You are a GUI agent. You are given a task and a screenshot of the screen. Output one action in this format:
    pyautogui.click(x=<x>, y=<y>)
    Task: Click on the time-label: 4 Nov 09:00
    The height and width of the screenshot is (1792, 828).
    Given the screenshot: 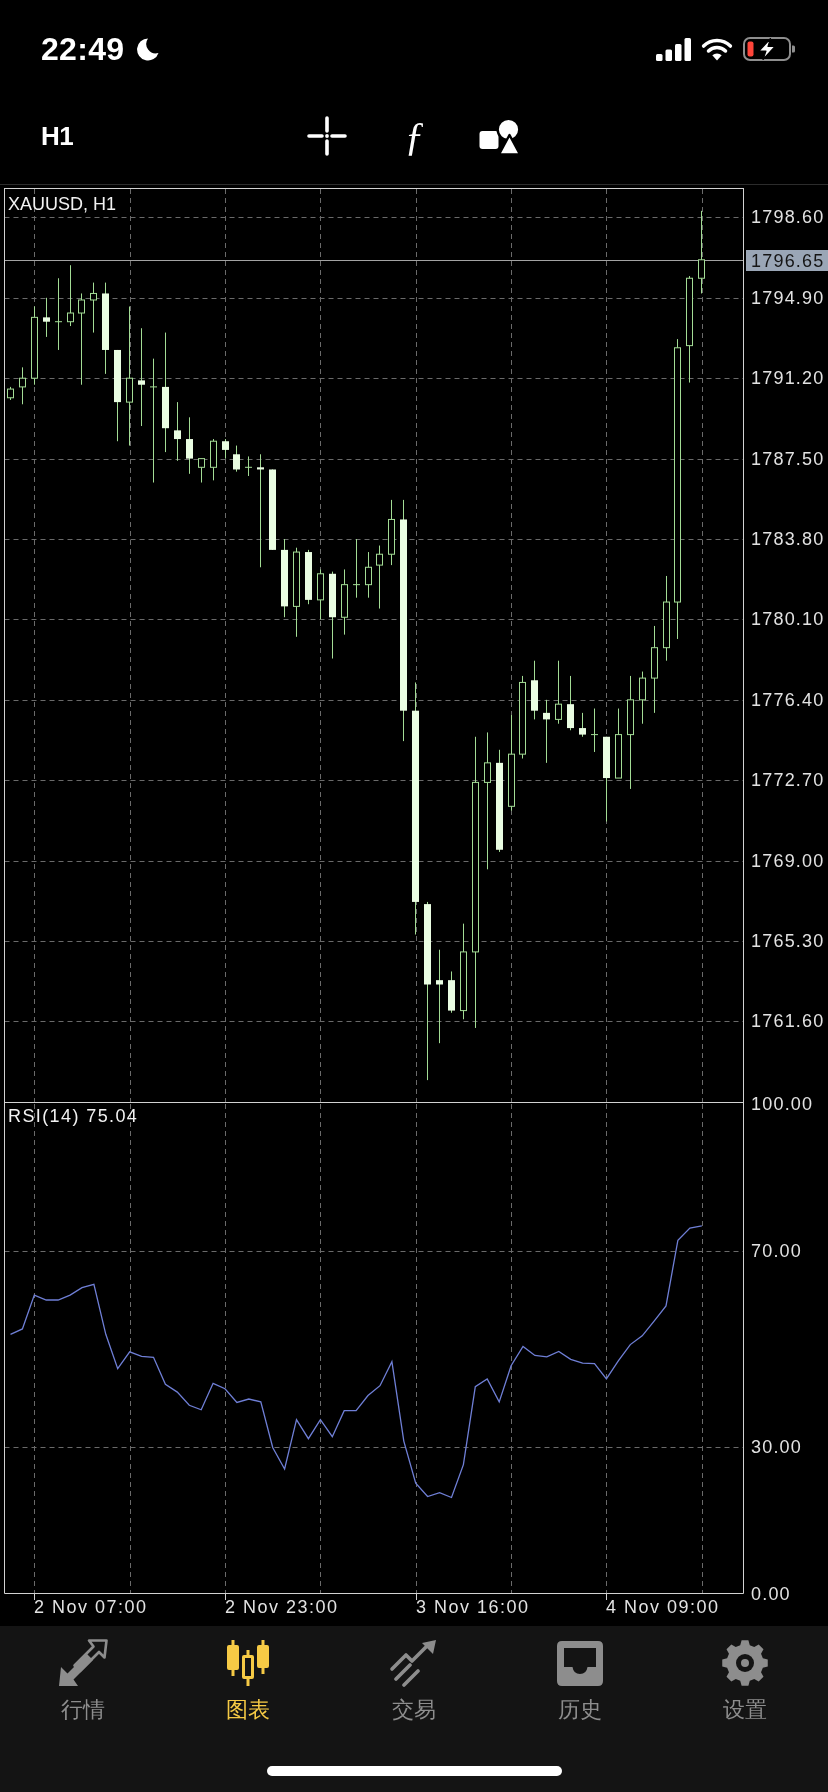 What is the action you would take?
    pyautogui.click(x=663, y=1607)
    